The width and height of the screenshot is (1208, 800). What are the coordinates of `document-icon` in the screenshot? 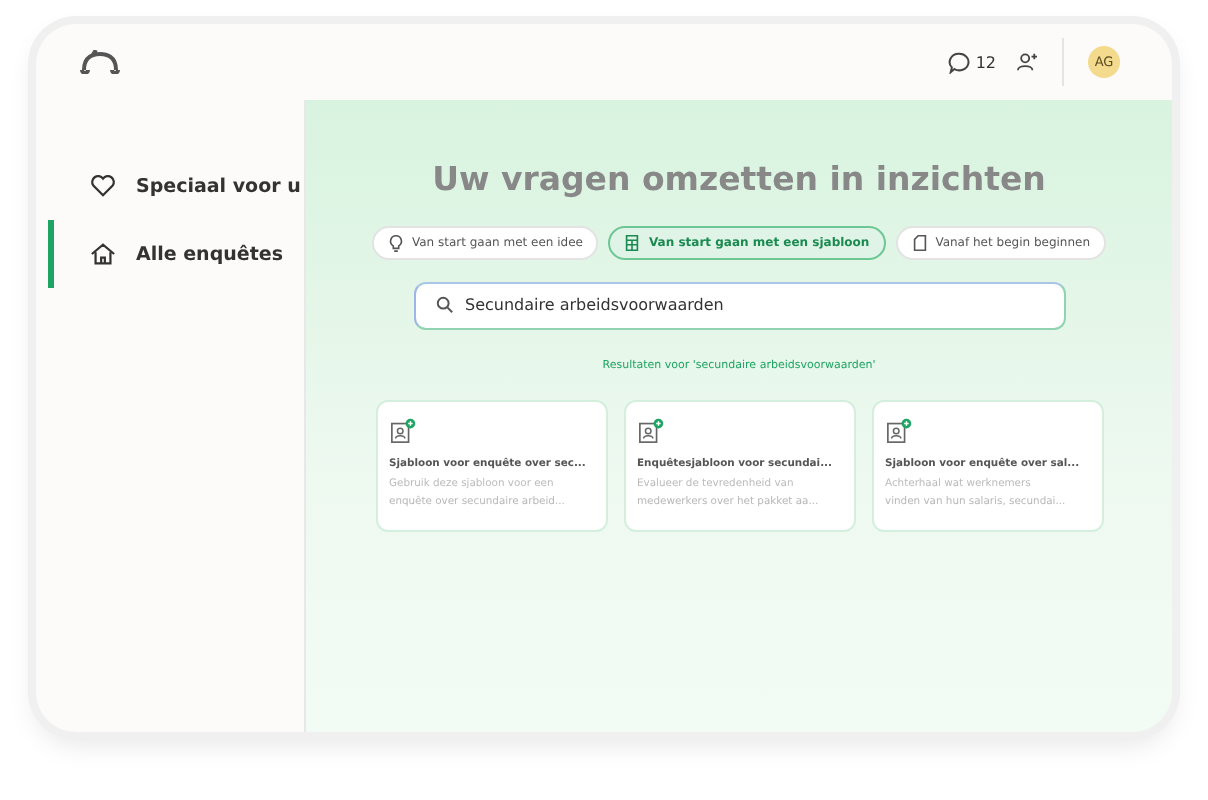 It's located at (919, 243).